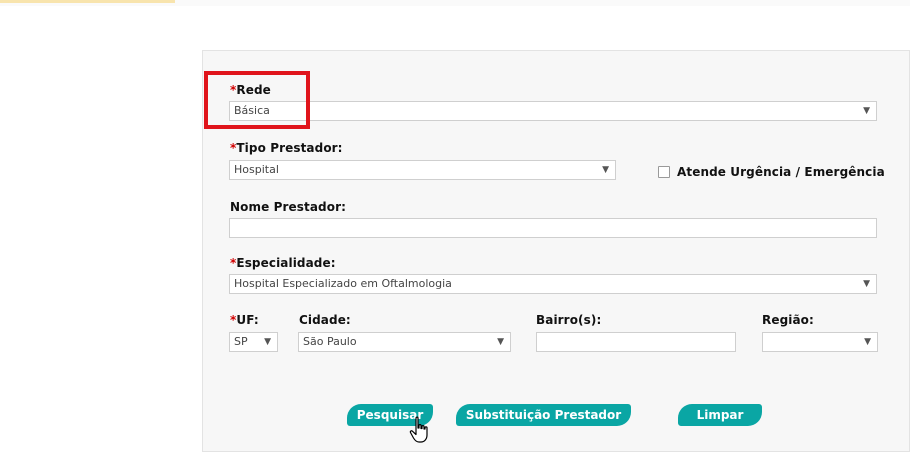 Image resolution: width=910 pixels, height=452 pixels. Describe the element at coordinates (241, 341) in the screenshot. I see `uf-select-value: SP` at that location.